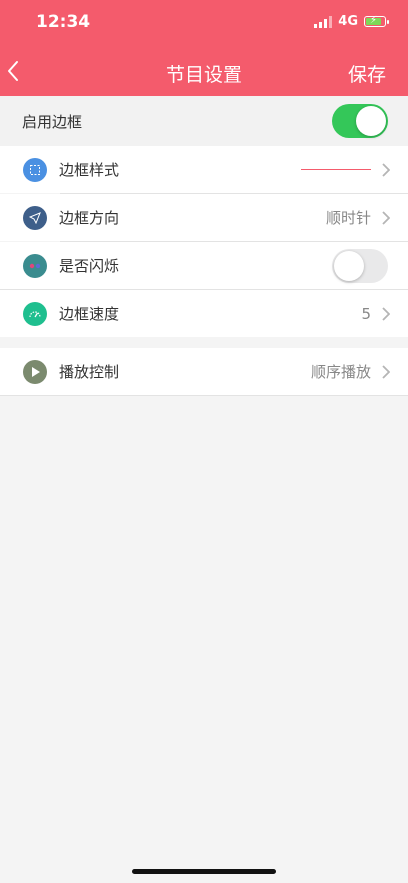 This screenshot has height=883, width=408. I want to click on enable-border-label: 启用边框, so click(52, 121).